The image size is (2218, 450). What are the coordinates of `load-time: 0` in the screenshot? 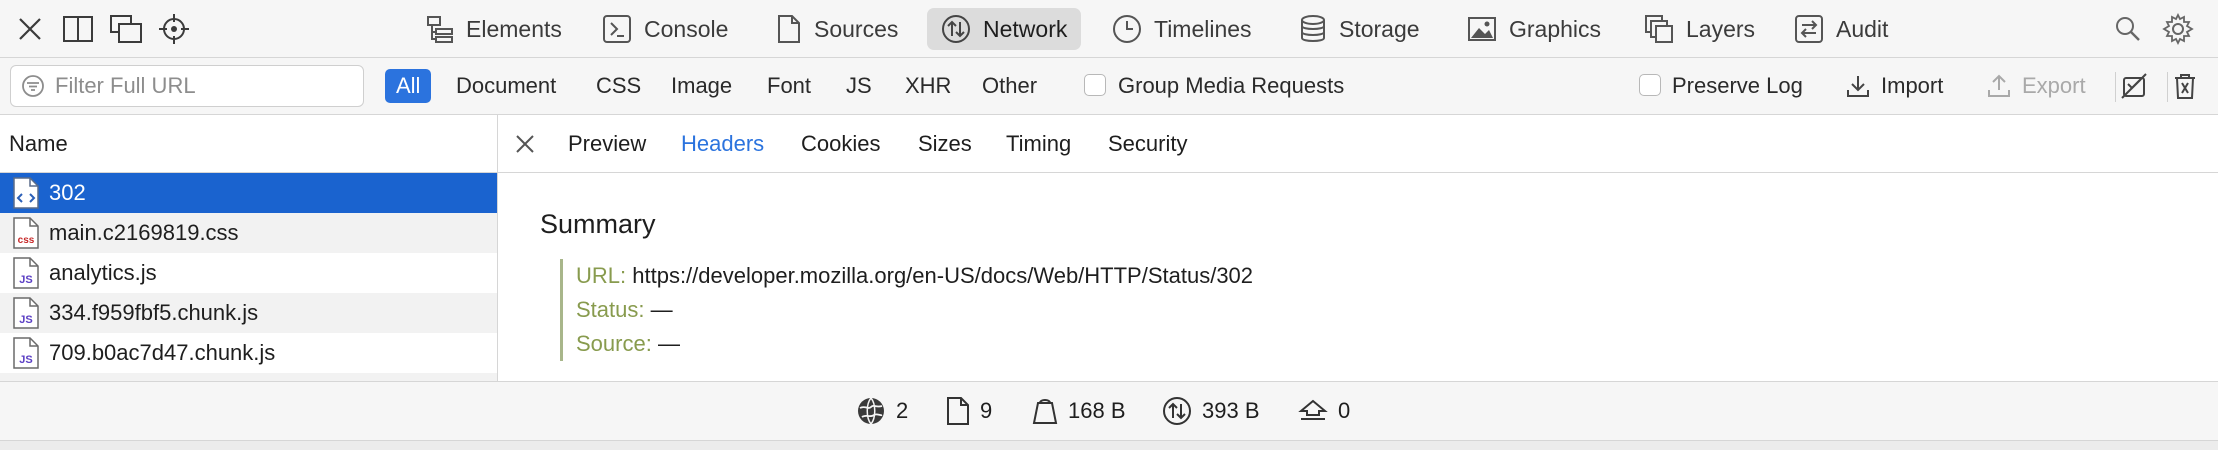 It's located at (1324, 411).